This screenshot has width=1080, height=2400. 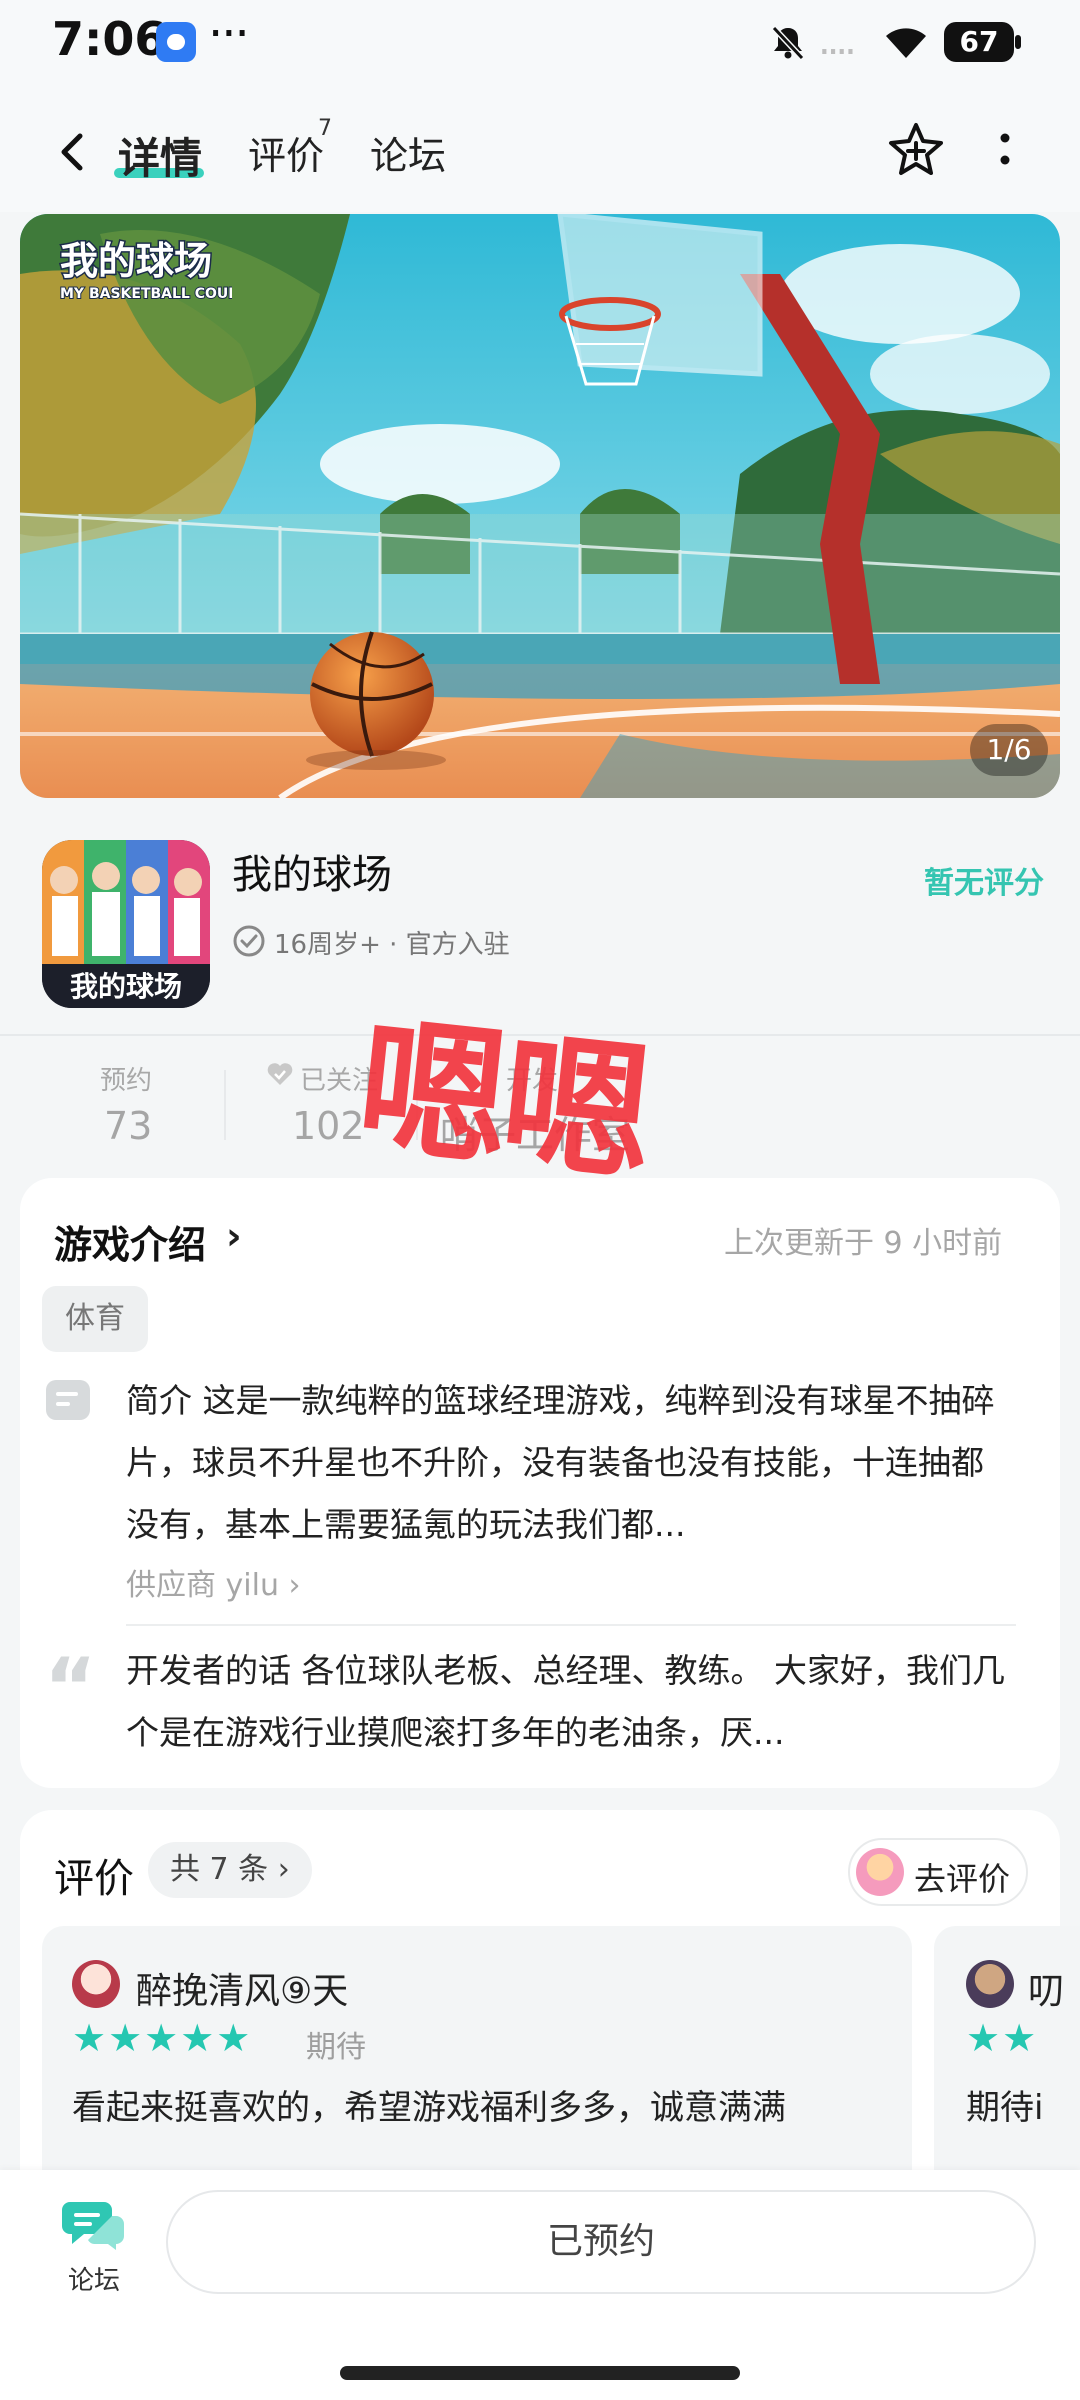 I want to click on mute-bell-icon, so click(x=788, y=43).